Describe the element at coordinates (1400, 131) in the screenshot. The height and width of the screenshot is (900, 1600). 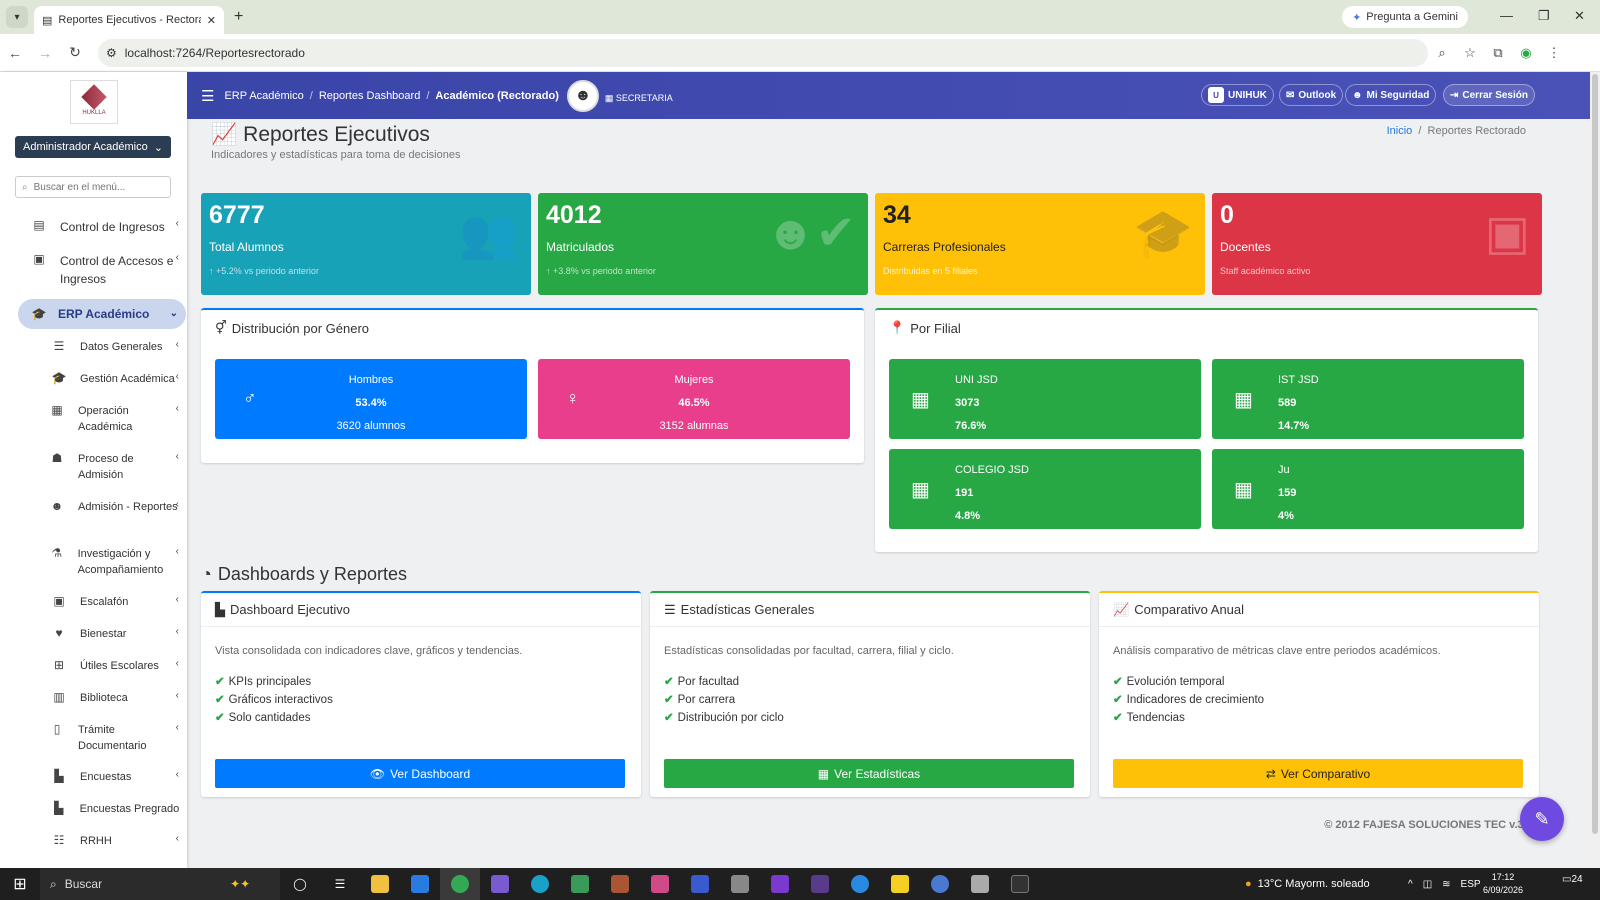
I see `breadcrumb-home: Inicio` at that location.